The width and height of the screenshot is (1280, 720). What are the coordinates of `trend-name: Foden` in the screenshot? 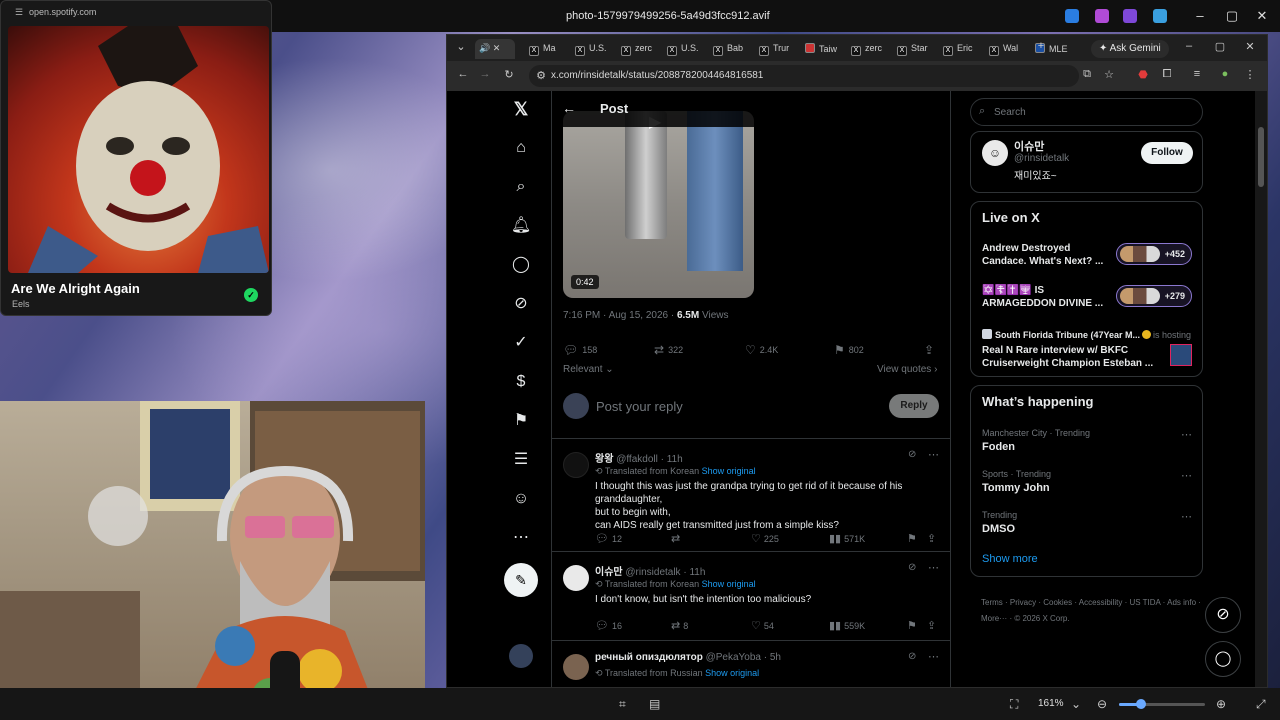 It's located at (998, 447).